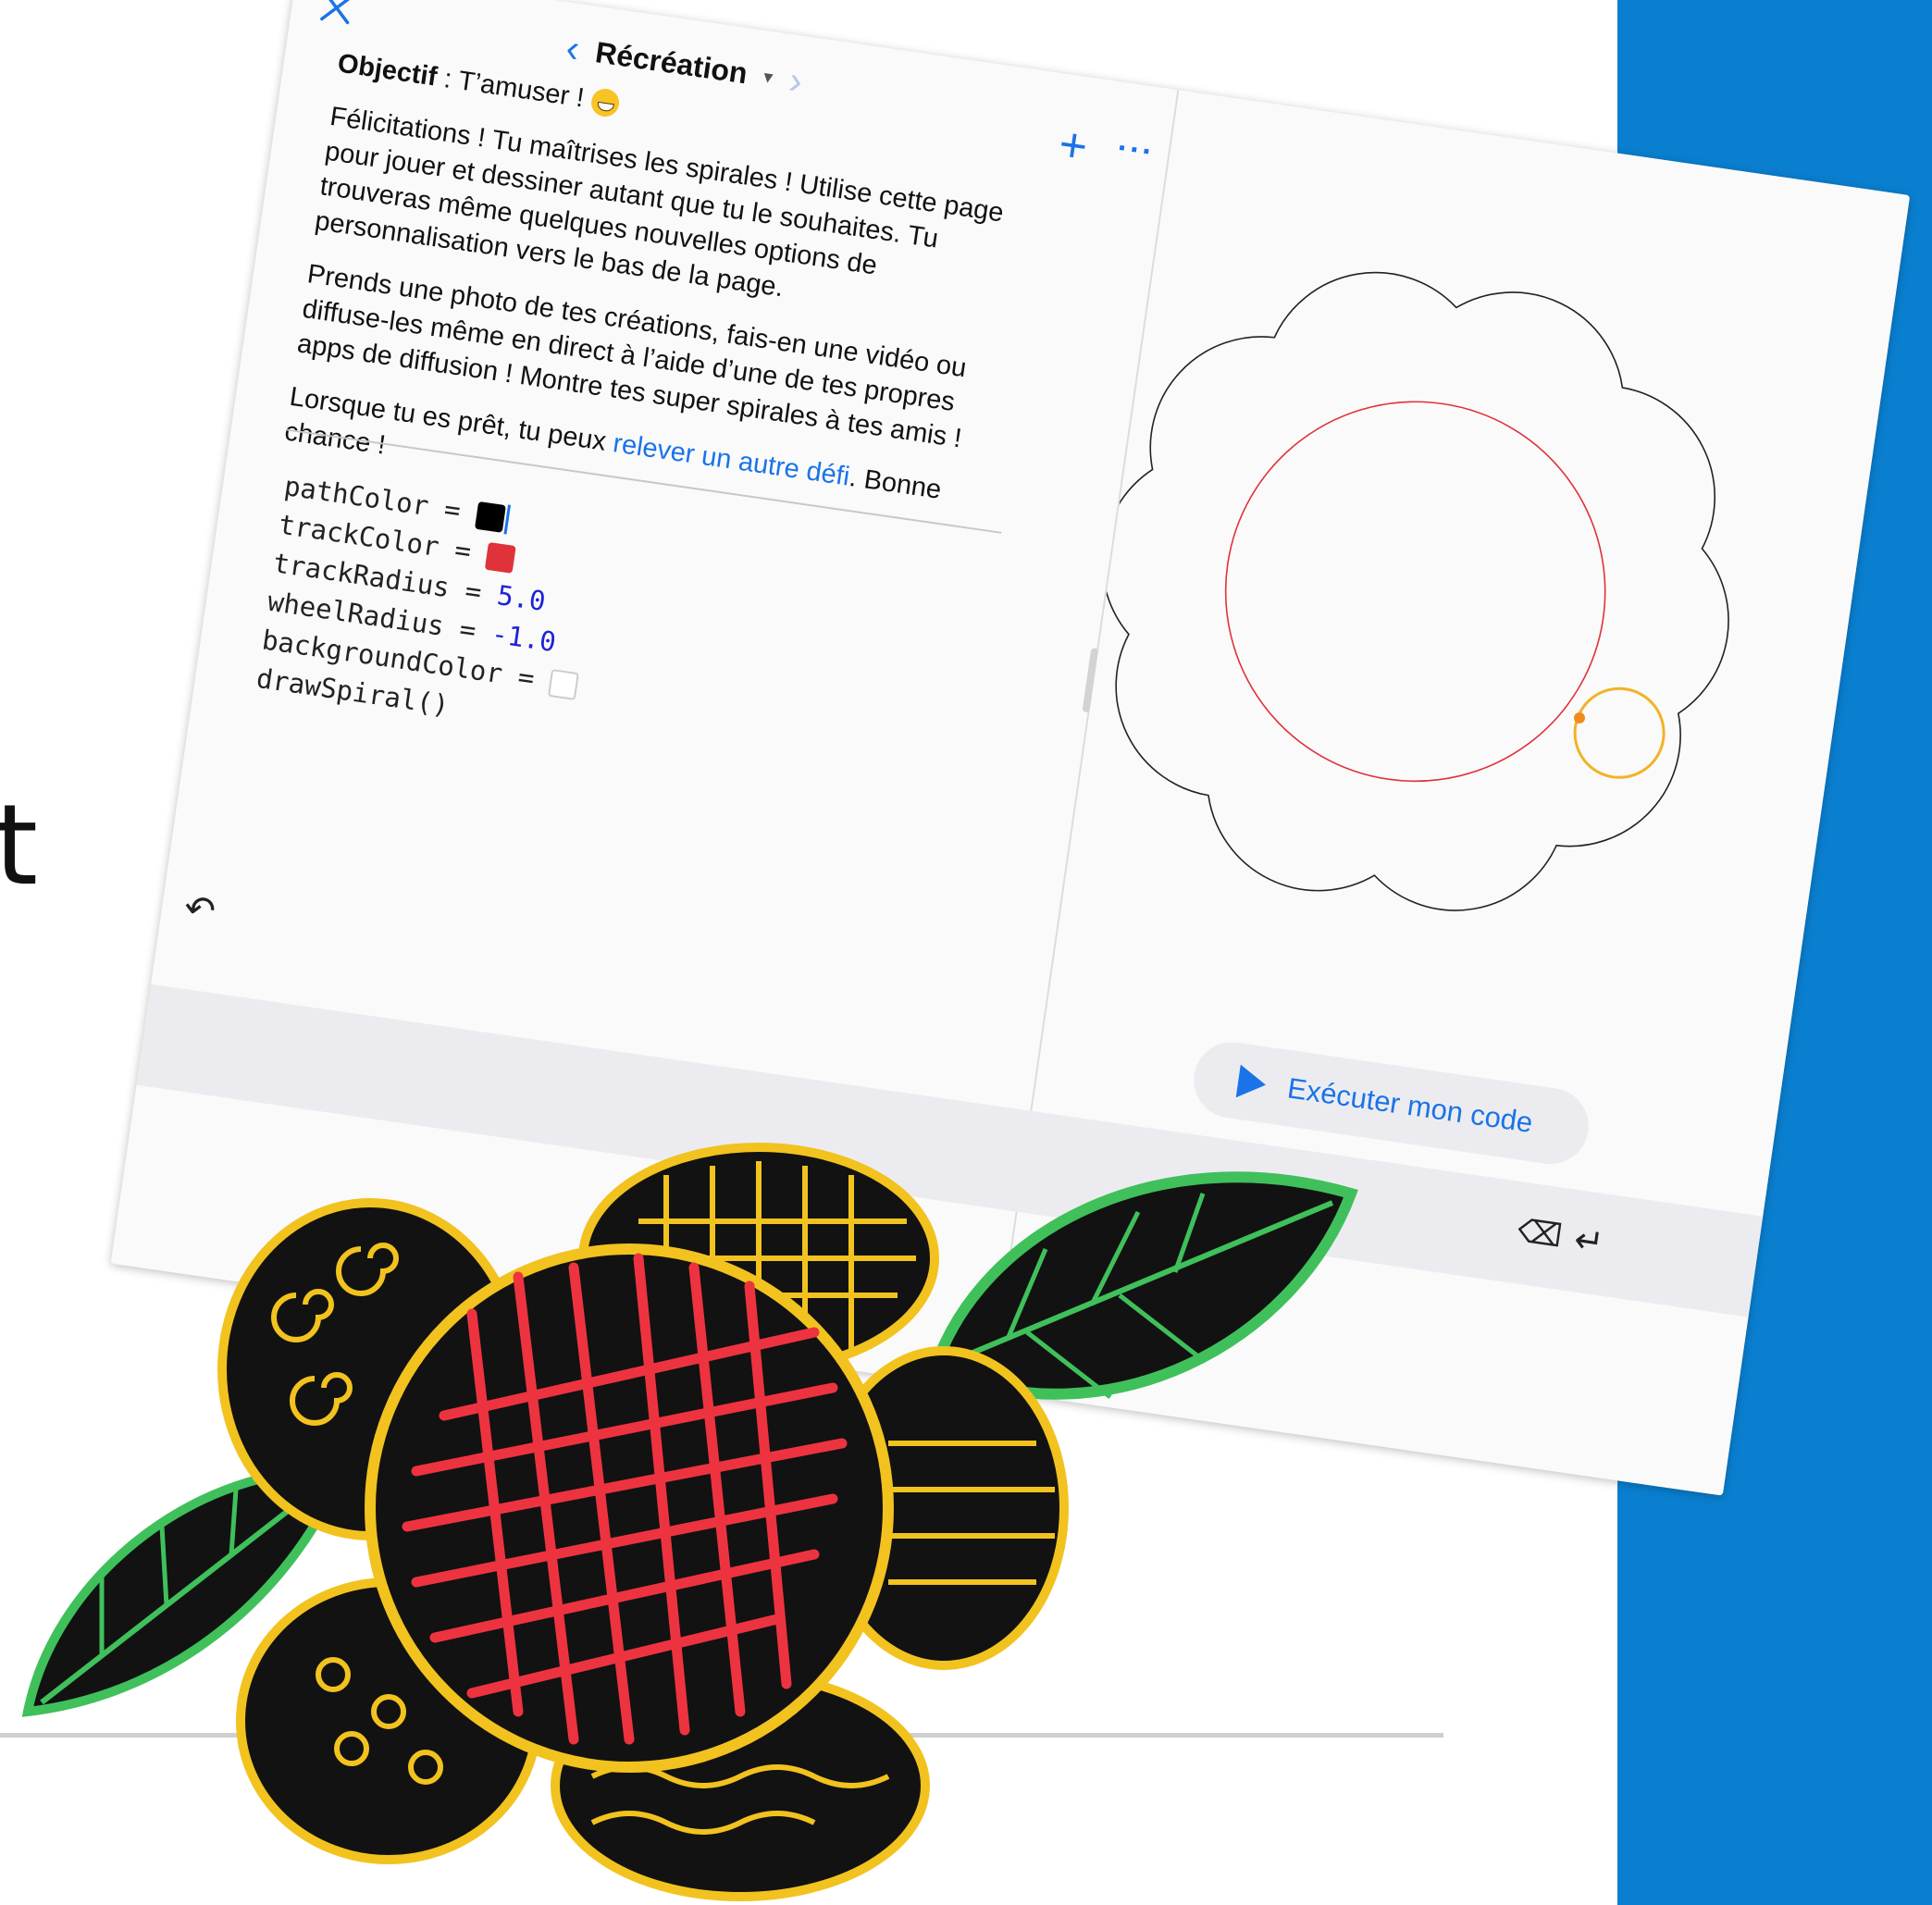  Describe the element at coordinates (604, 103) in the screenshot. I see `smile-emoji-icon` at that location.